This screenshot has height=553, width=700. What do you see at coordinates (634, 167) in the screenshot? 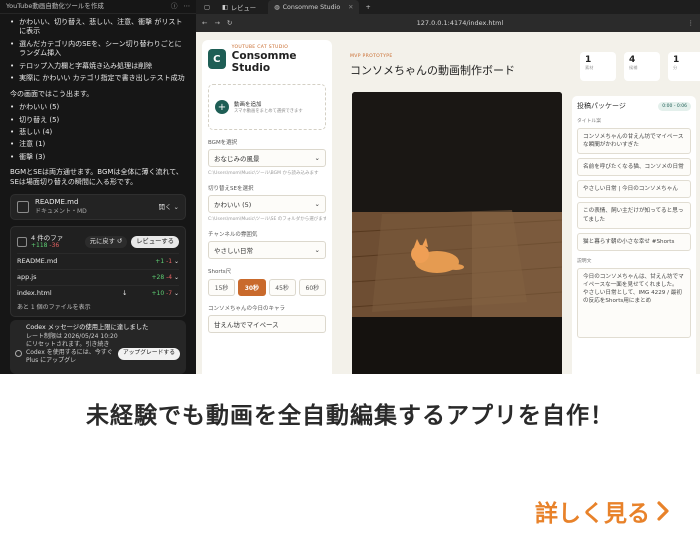
I see `title-option: 名前を呼びたくなる猫、コンソメの日常` at bounding box center [634, 167].